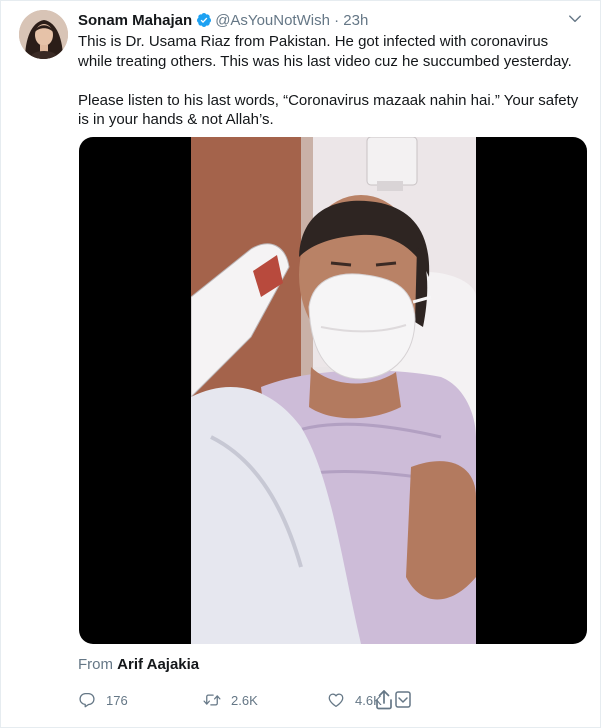 The height and width of the screenshot is (728, 601). Describe the element at coordinates (355, 20) in the screenshot. I see `tweet-timestamp: 23h` at that location.